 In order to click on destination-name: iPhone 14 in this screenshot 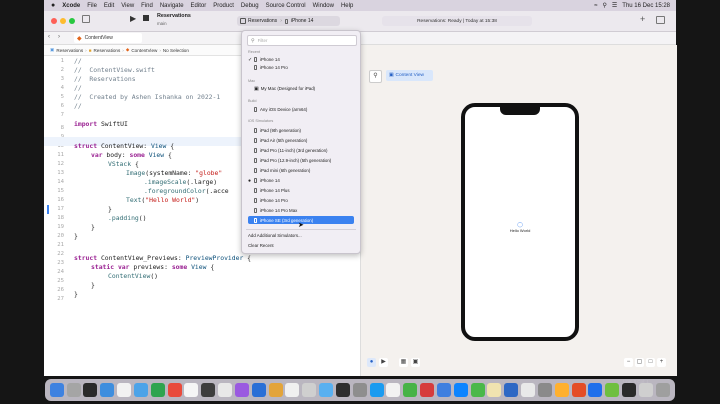, I will do `click(302, 21)`.